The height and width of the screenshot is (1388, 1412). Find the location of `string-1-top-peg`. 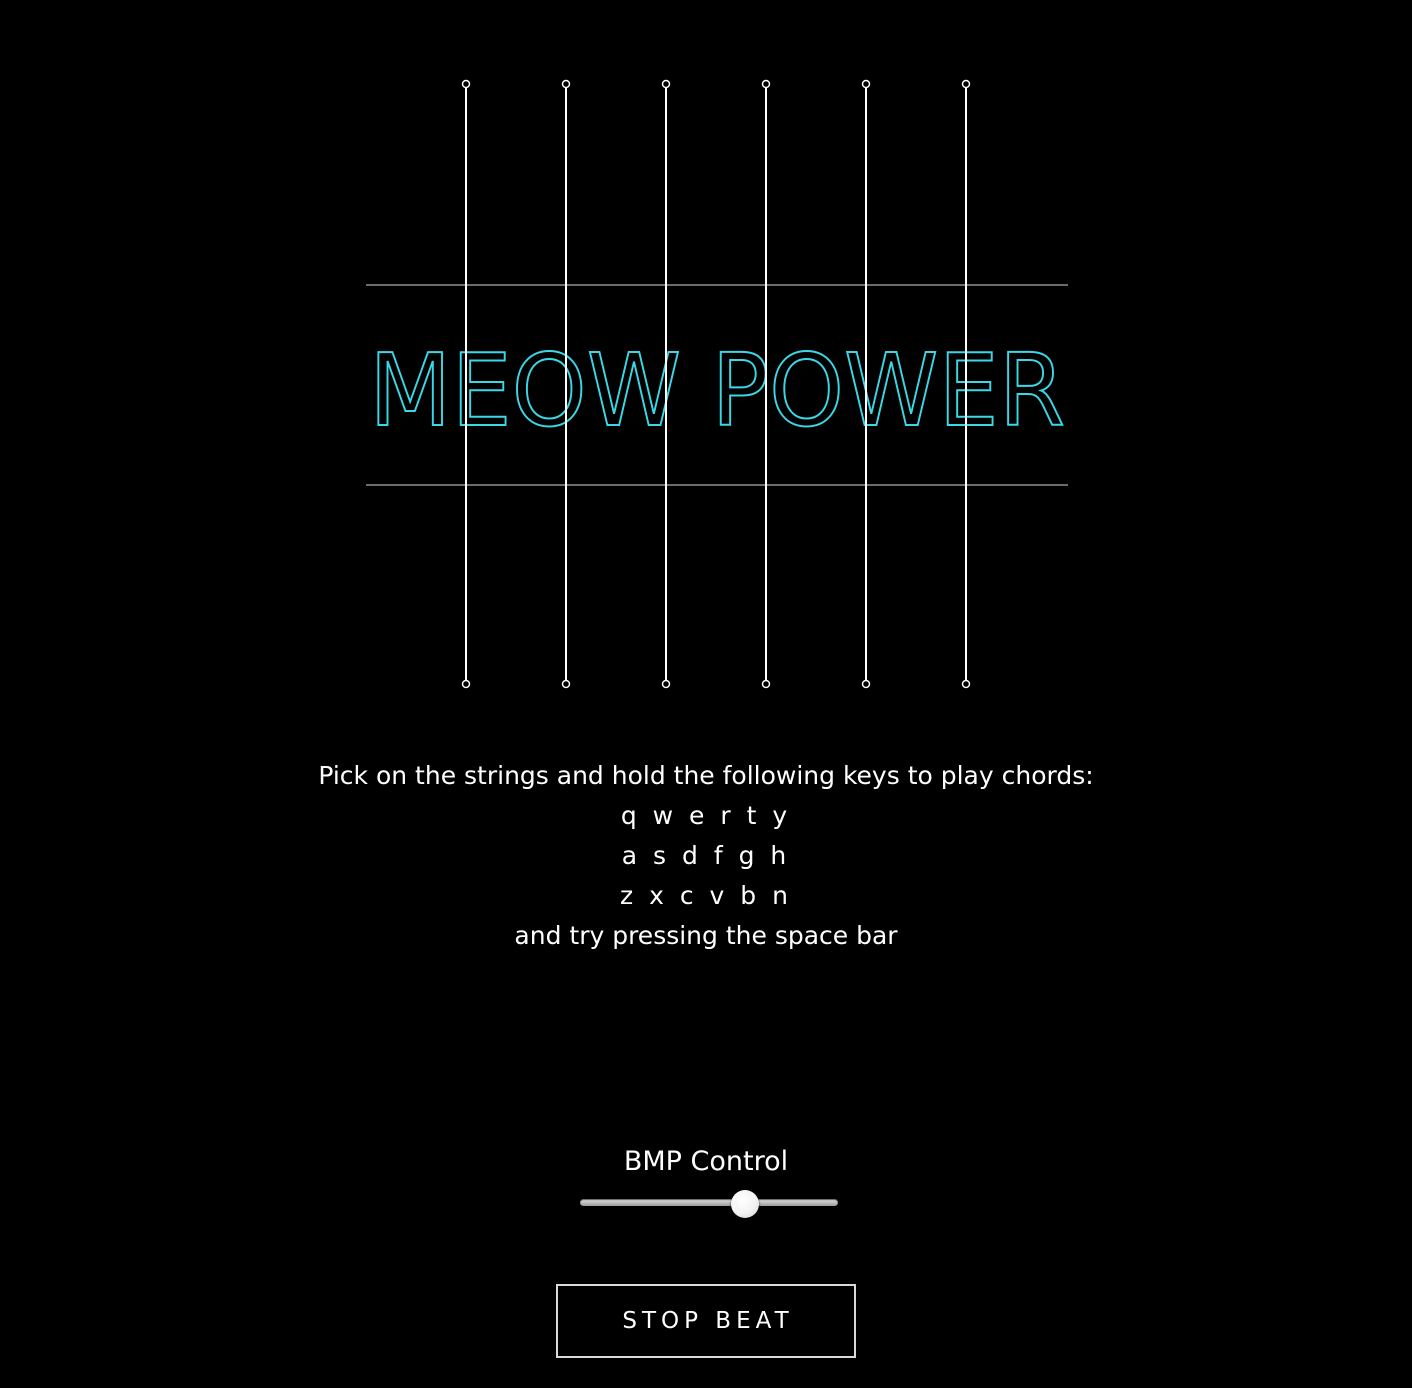

string-1-top-peg is located at coordinates (466, 84).